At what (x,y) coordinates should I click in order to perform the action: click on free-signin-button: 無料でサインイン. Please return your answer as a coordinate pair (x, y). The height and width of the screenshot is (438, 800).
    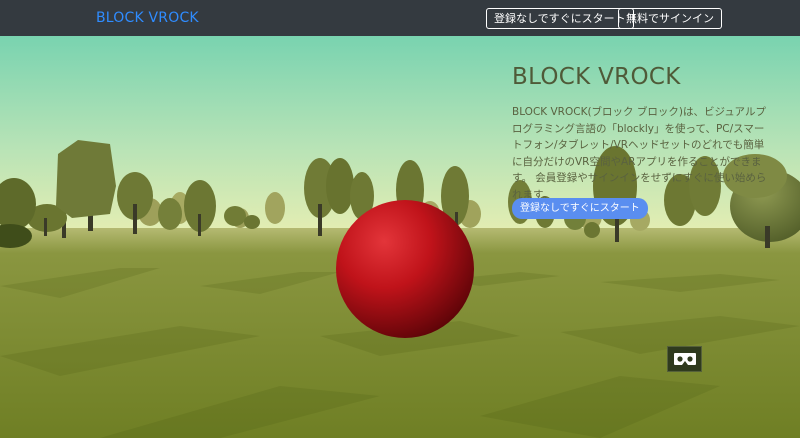
    Looking at the image, I should click on (670, 18).